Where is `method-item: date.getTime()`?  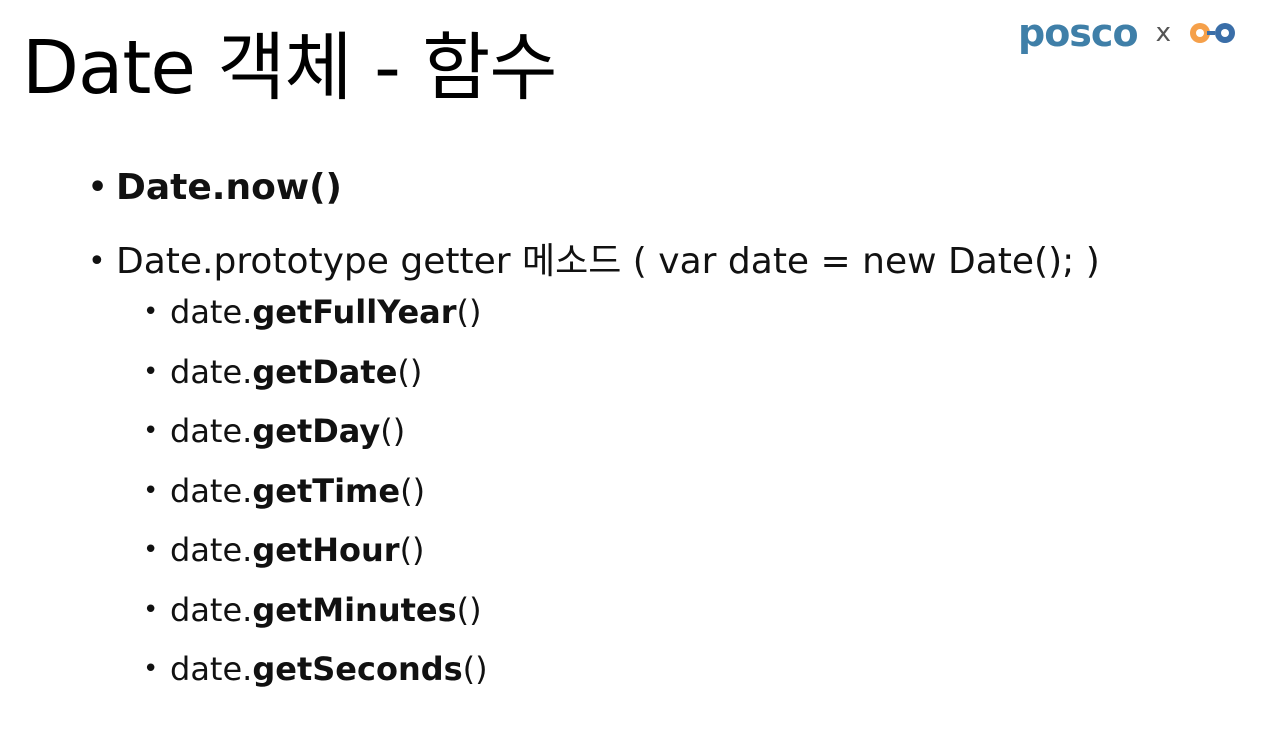 method-item: date.getTime() is located at coordinates (315, 491).